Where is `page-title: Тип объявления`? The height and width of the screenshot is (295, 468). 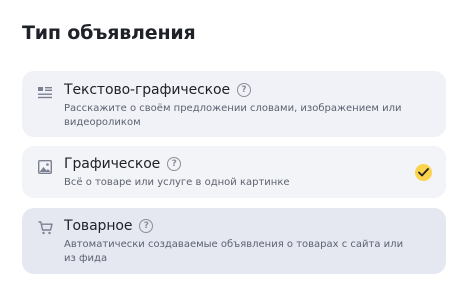
page-title: Тип объявления is located at coordinates (109, 33).